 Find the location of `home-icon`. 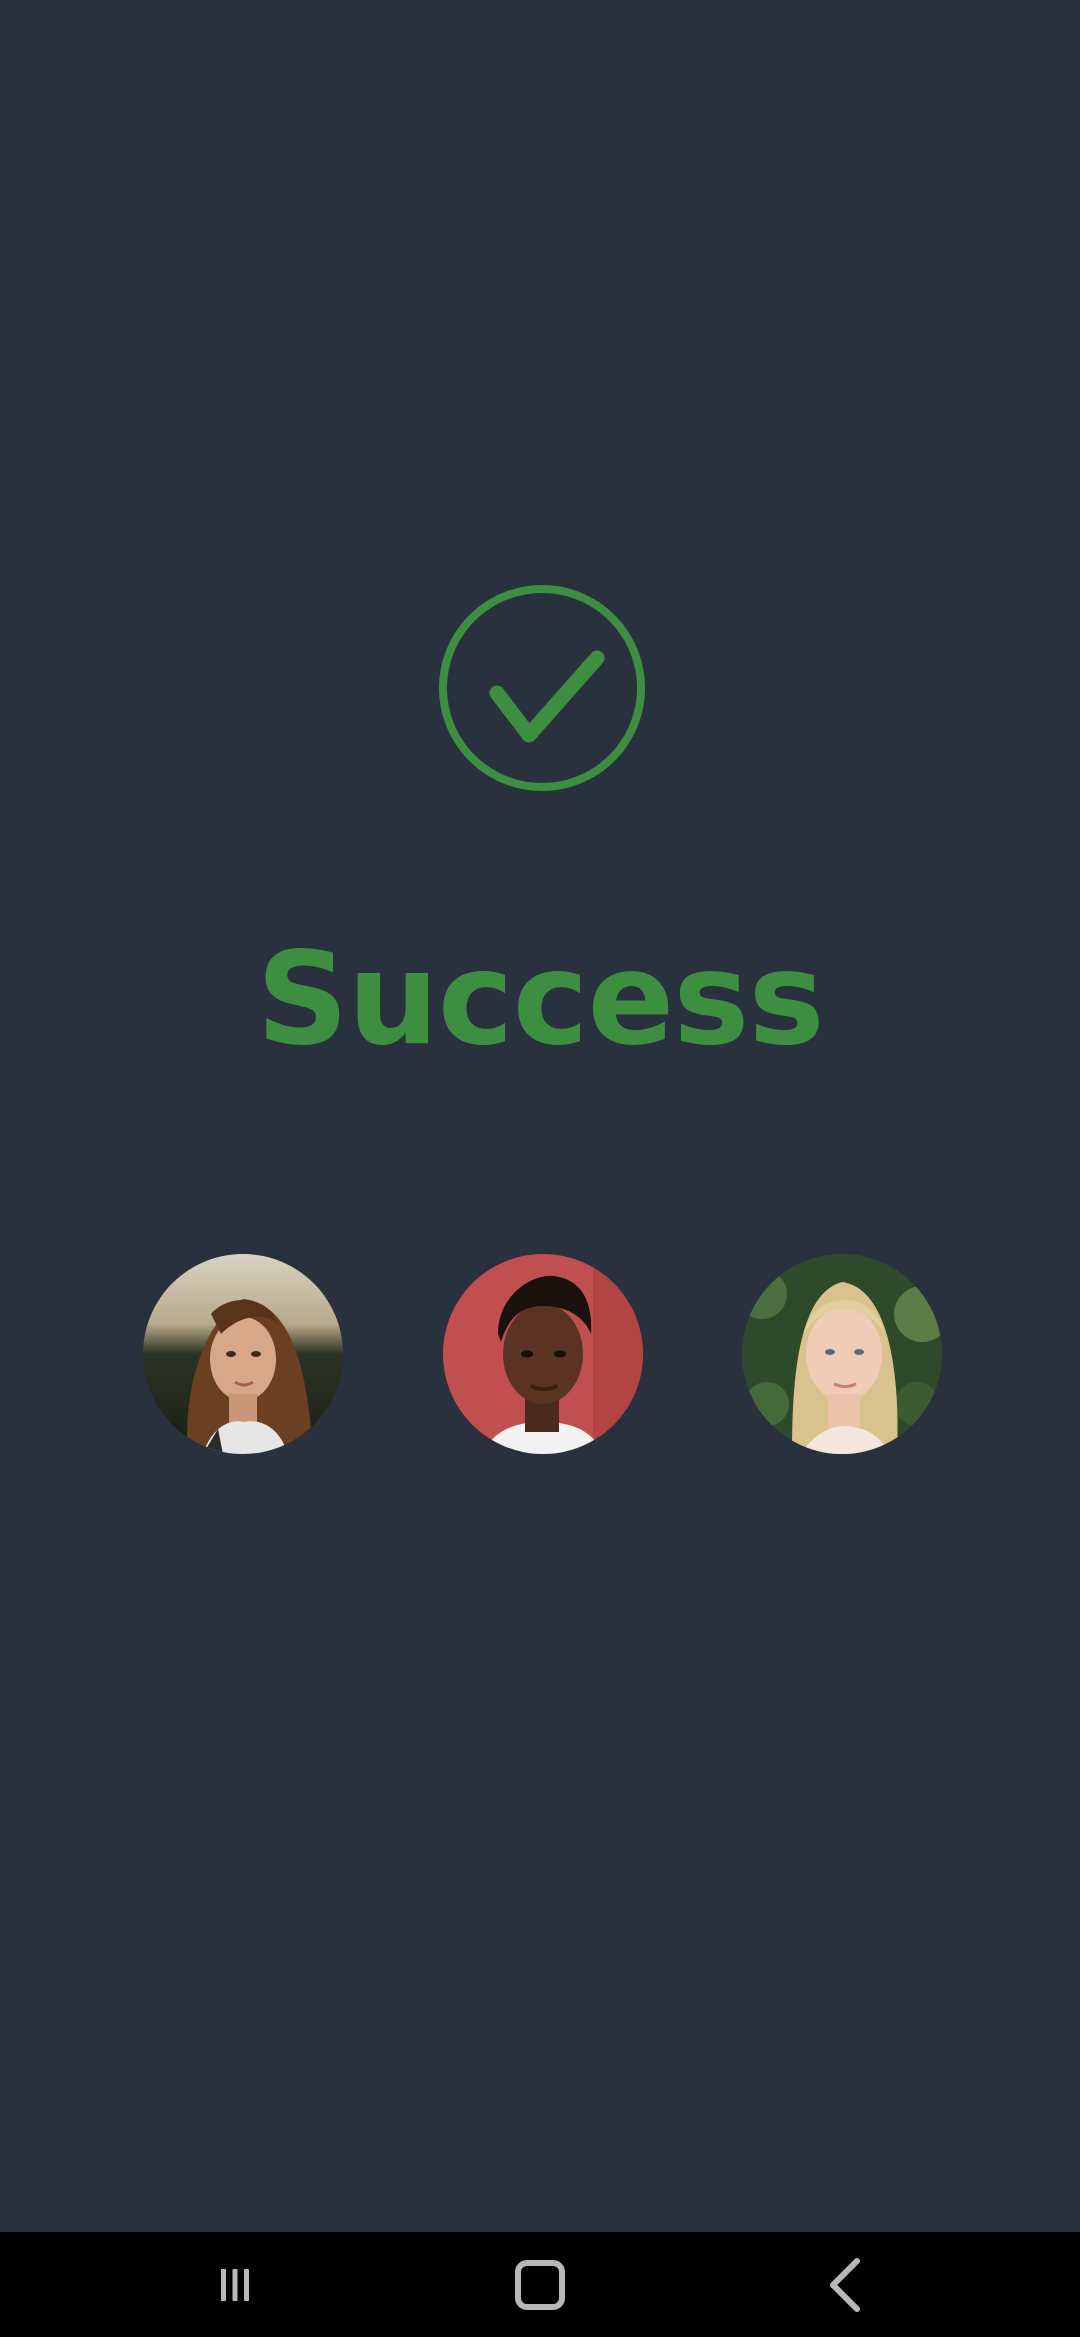

home-icon is located at coordinates (540, 2284).